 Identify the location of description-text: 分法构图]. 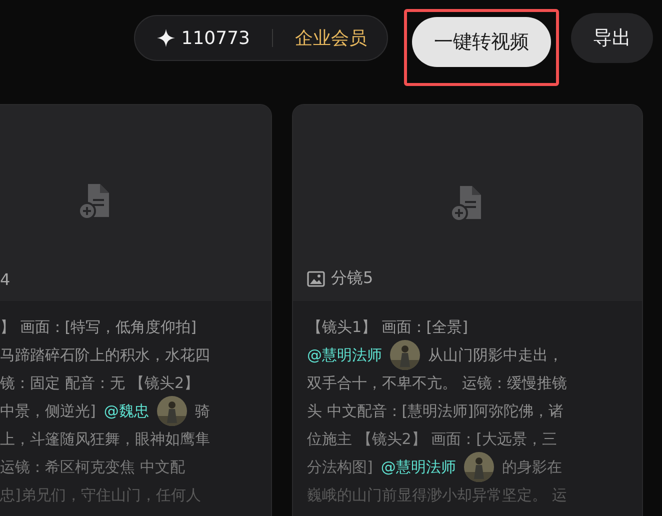
(340, 467).